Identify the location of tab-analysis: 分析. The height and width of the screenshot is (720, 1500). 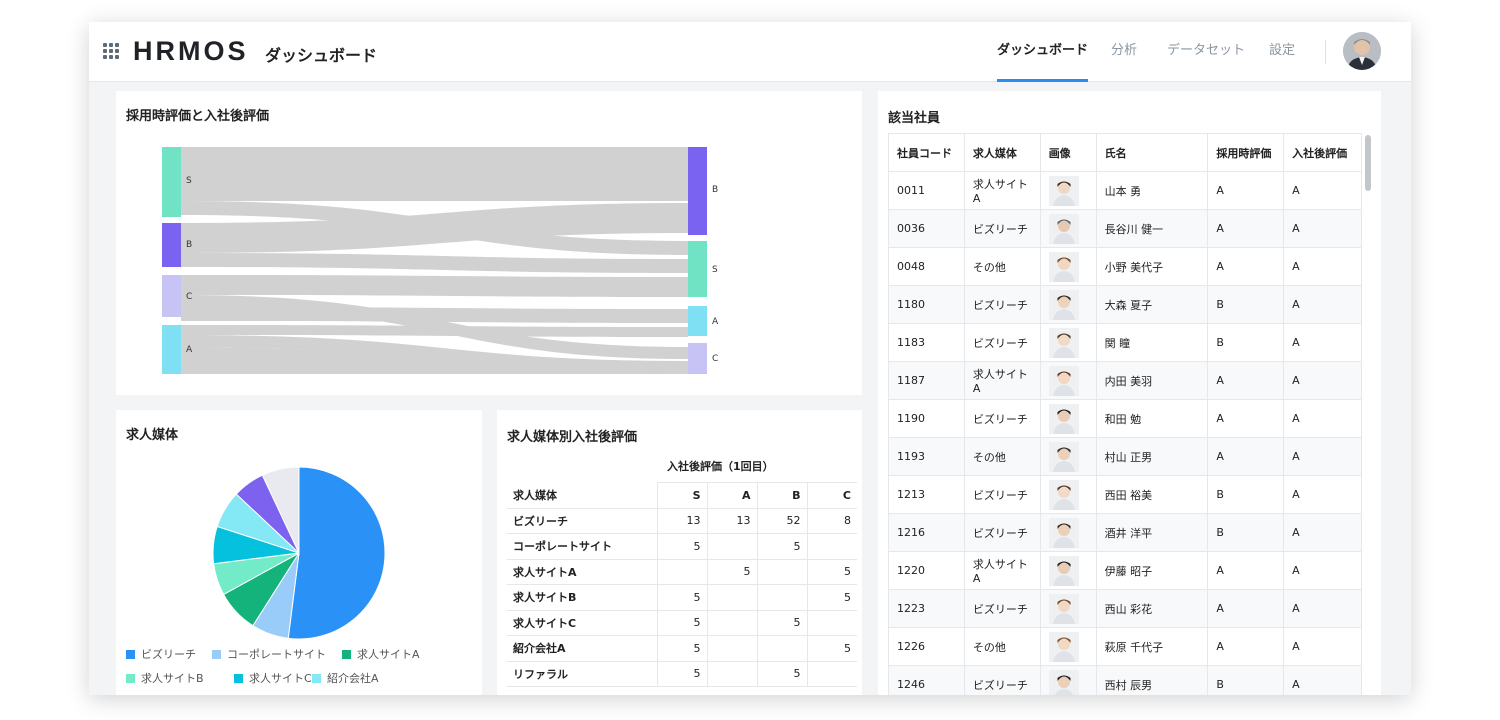
(1124, 52).